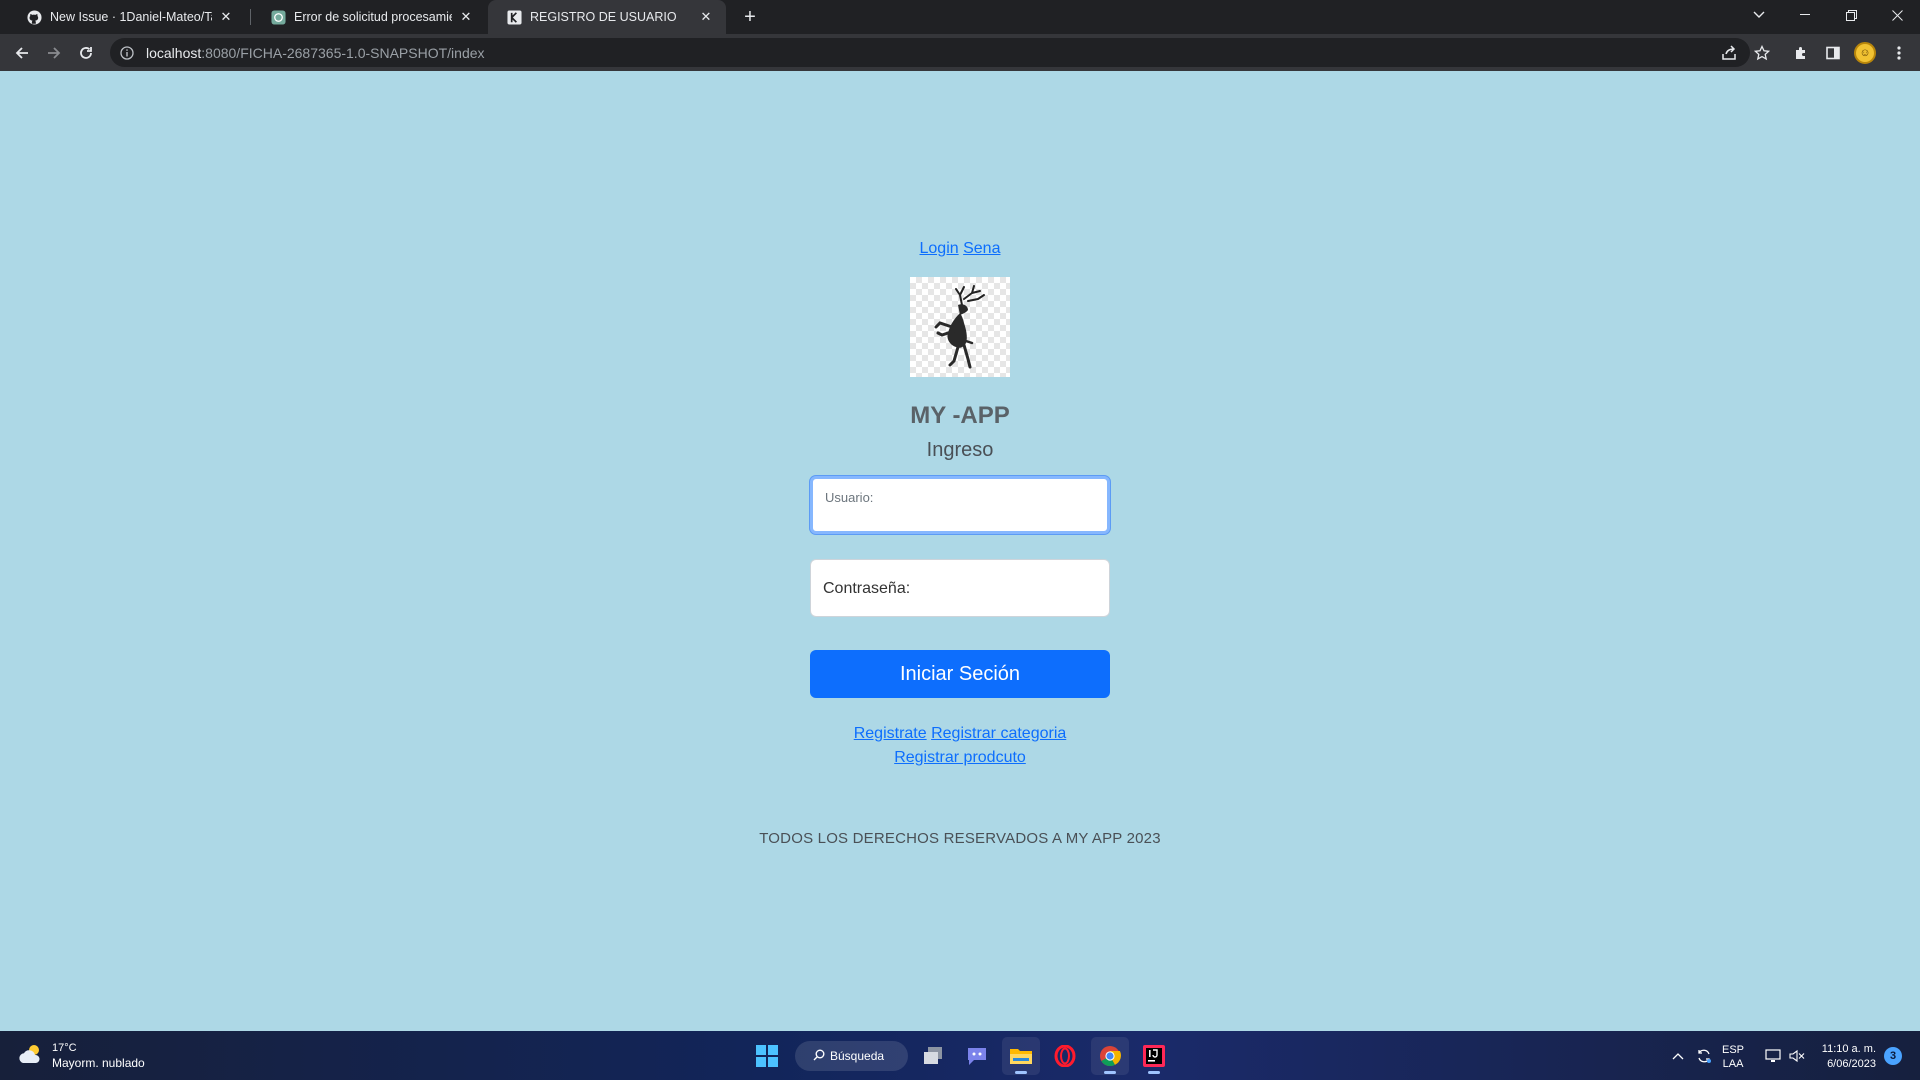  Describe the element at coordinates (1848, 1049) in the screenshot. I see `clock-time: 11:10 a. m.` at that location.